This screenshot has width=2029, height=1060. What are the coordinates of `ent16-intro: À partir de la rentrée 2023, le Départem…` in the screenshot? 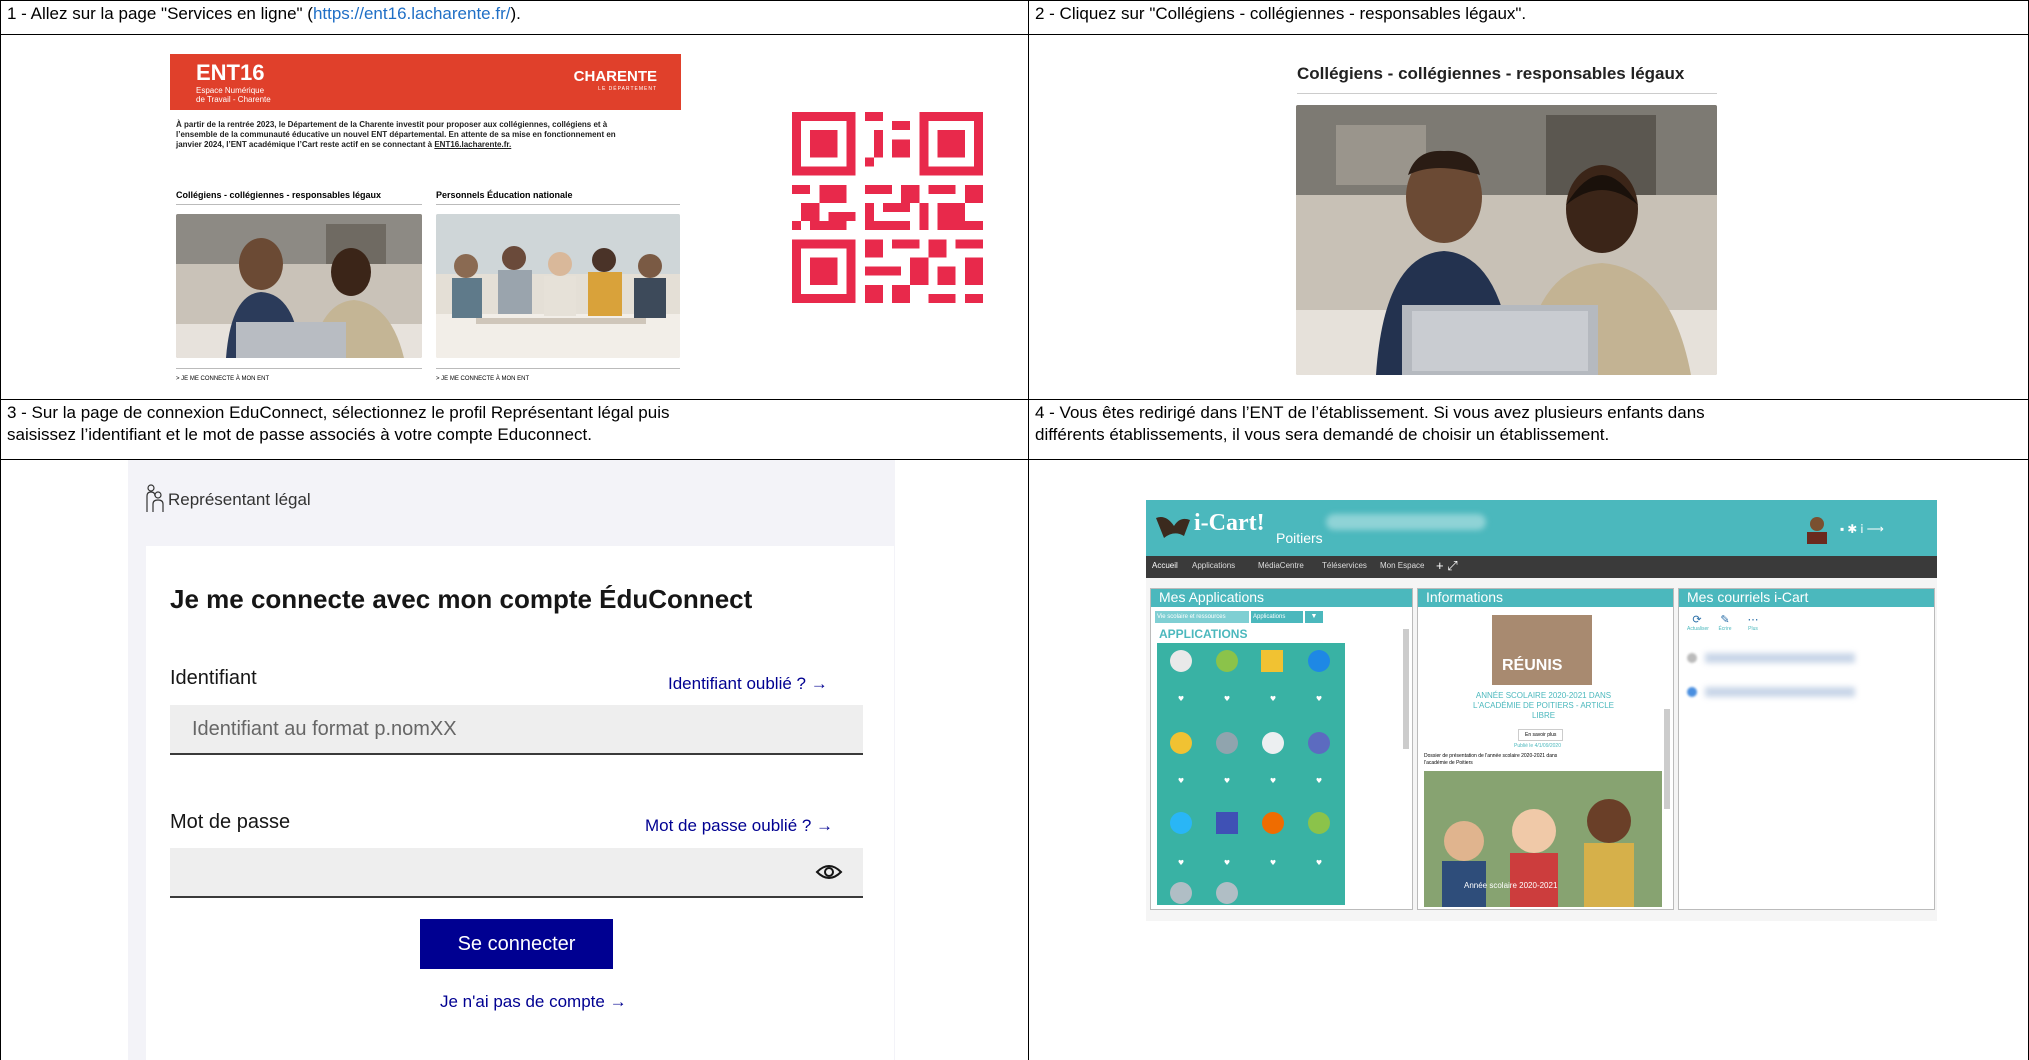 It's located at (431, 135).